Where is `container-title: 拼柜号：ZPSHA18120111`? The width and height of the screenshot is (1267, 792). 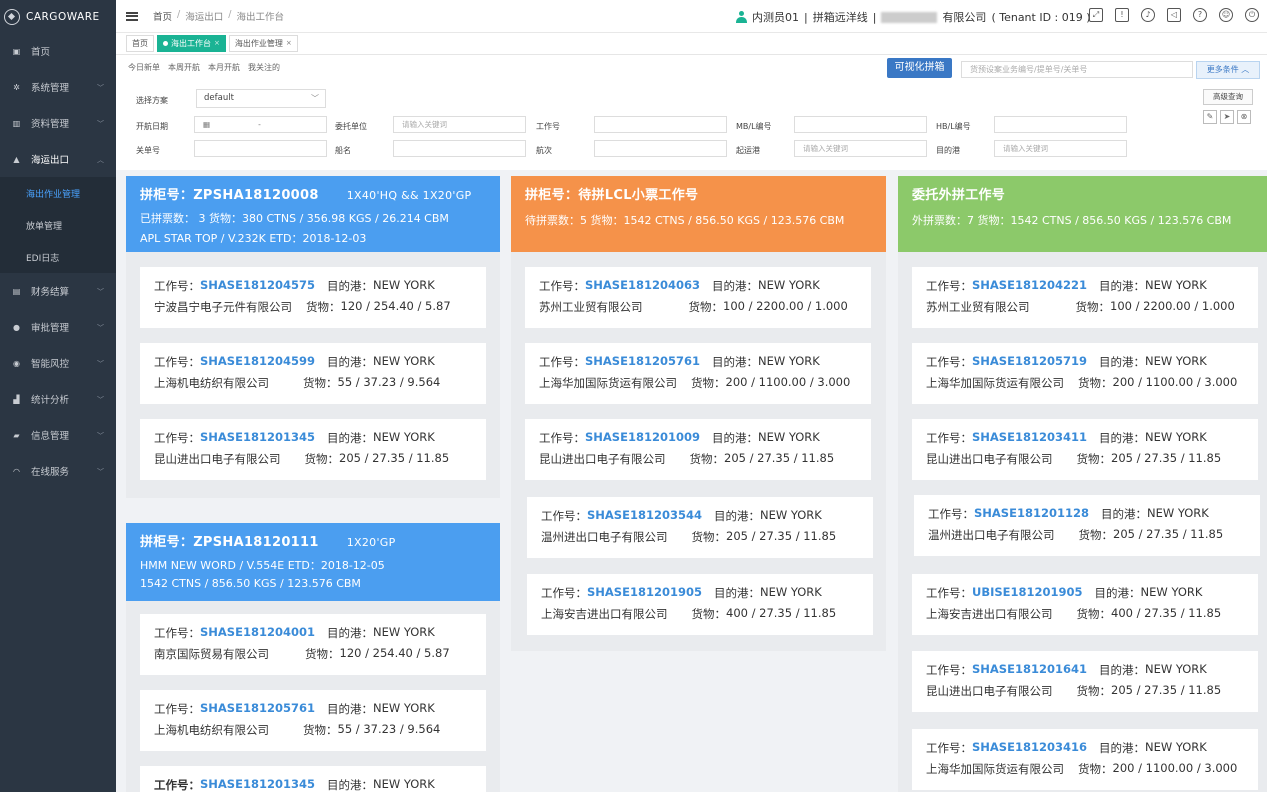 container-title: 拼柜号：ZPSHA18120111 is located at coordinates (229, 542).